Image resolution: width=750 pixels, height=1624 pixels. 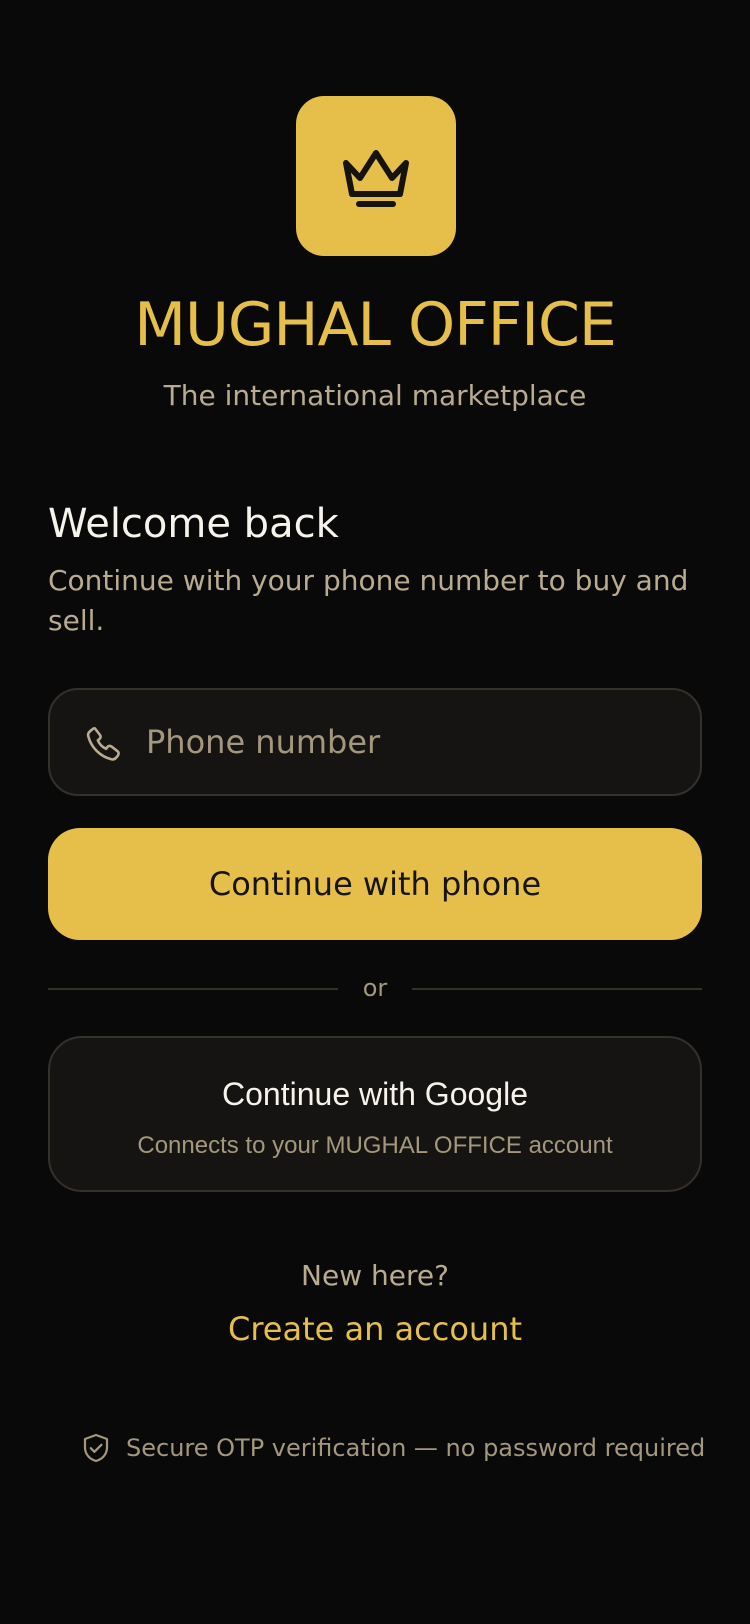 I want to click on brand-tagline: The international marketplace, so click(x=375, y=395).